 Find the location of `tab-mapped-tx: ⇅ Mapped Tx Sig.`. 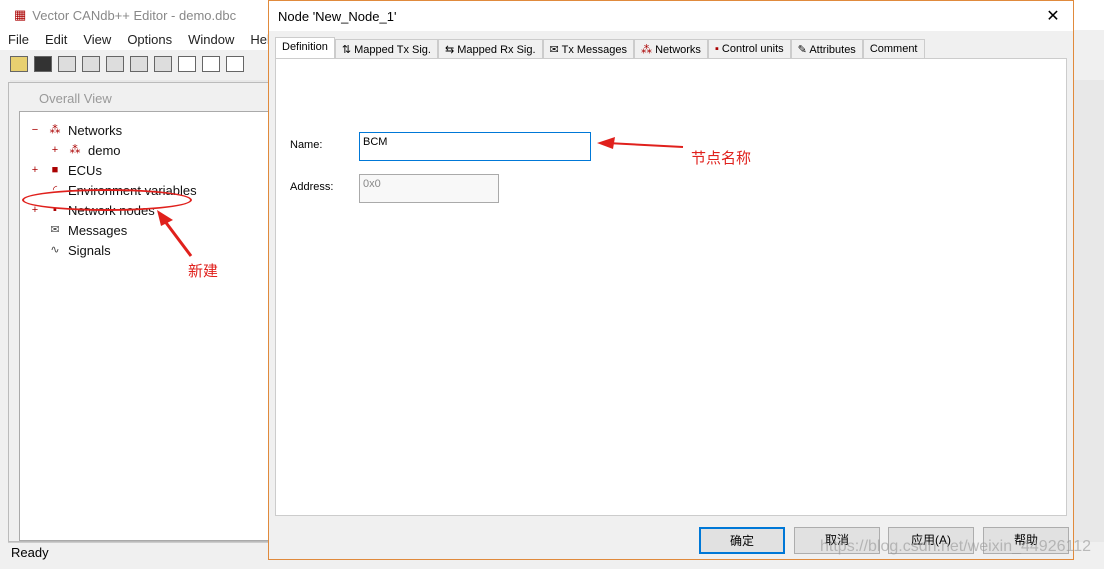

tab-mapped-tx: ⇅ Mapped Tx Sig. is located at coordinates (386, 49).